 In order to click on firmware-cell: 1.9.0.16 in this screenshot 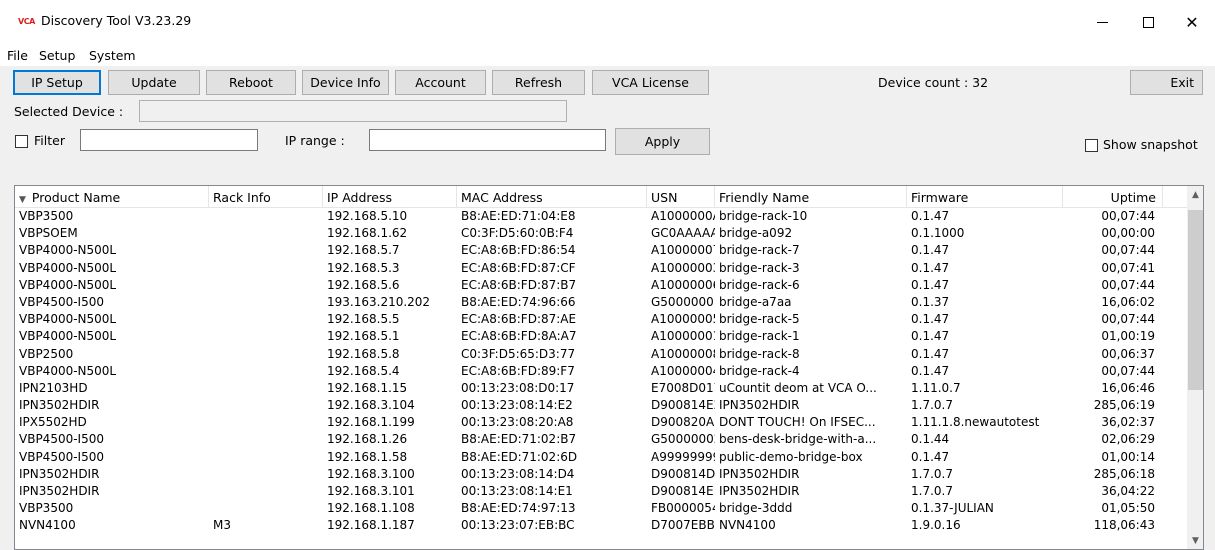, I will do `click(936, 525)`.